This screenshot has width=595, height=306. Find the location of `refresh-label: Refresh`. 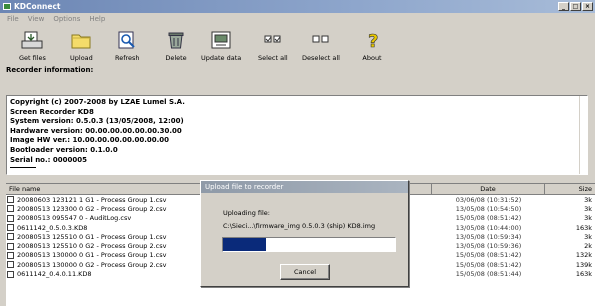

refresh-label: Refresh is located at coordinates (127, 58).